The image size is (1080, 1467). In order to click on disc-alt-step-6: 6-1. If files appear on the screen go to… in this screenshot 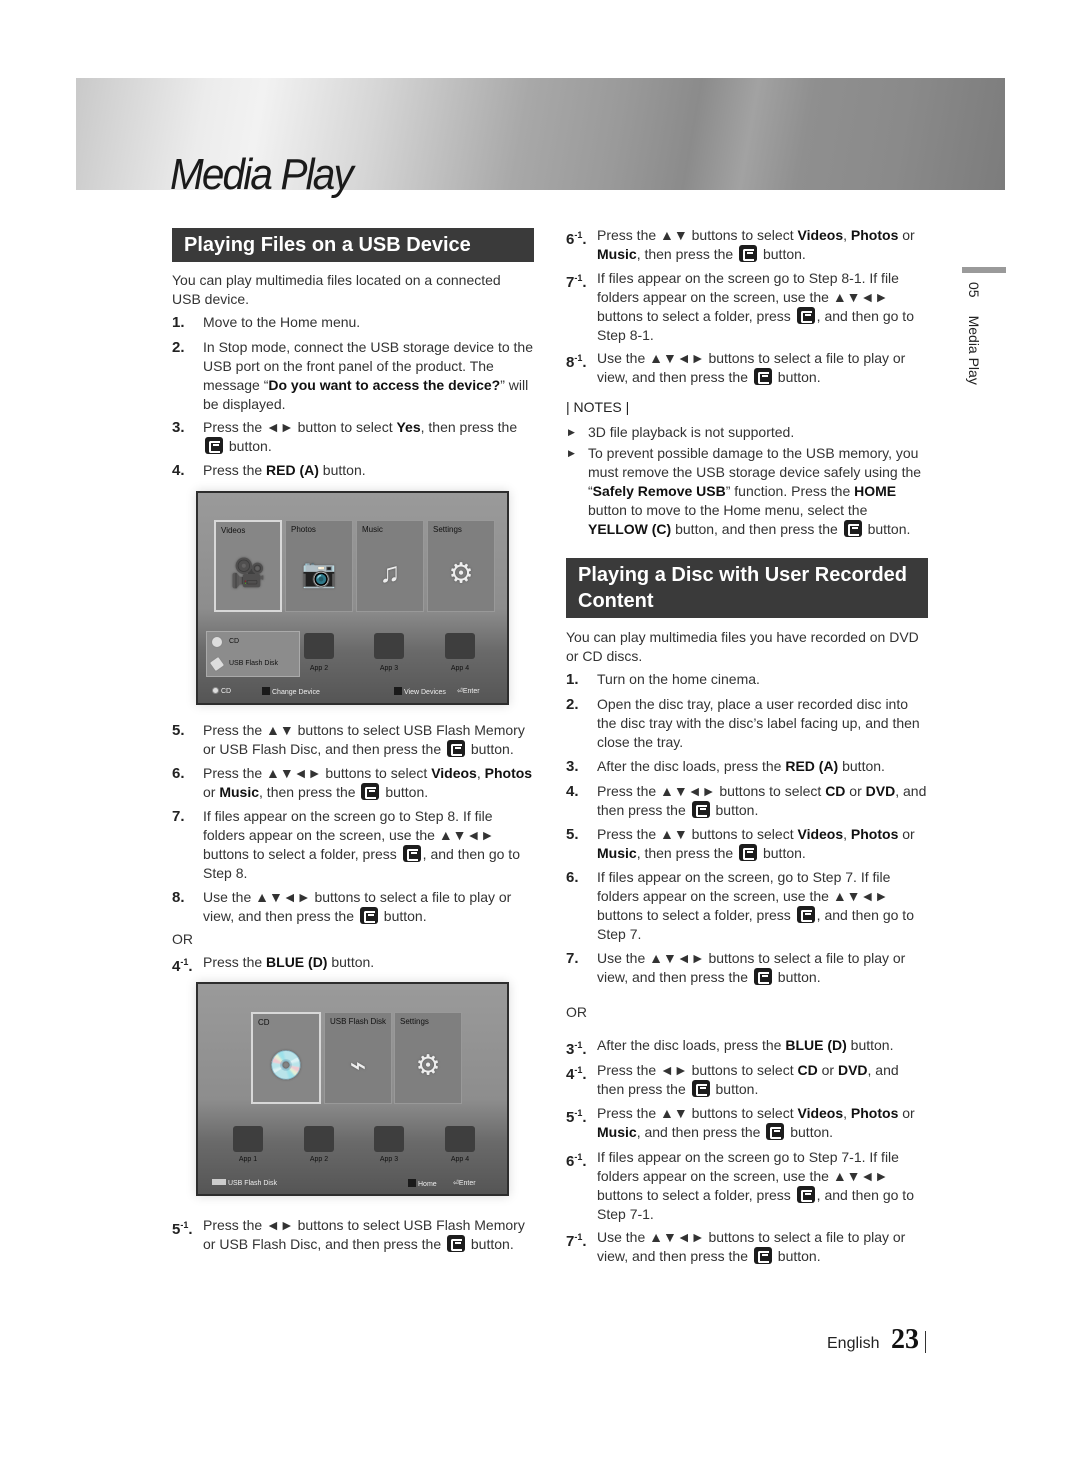, I will do `click(740, 1185)`.